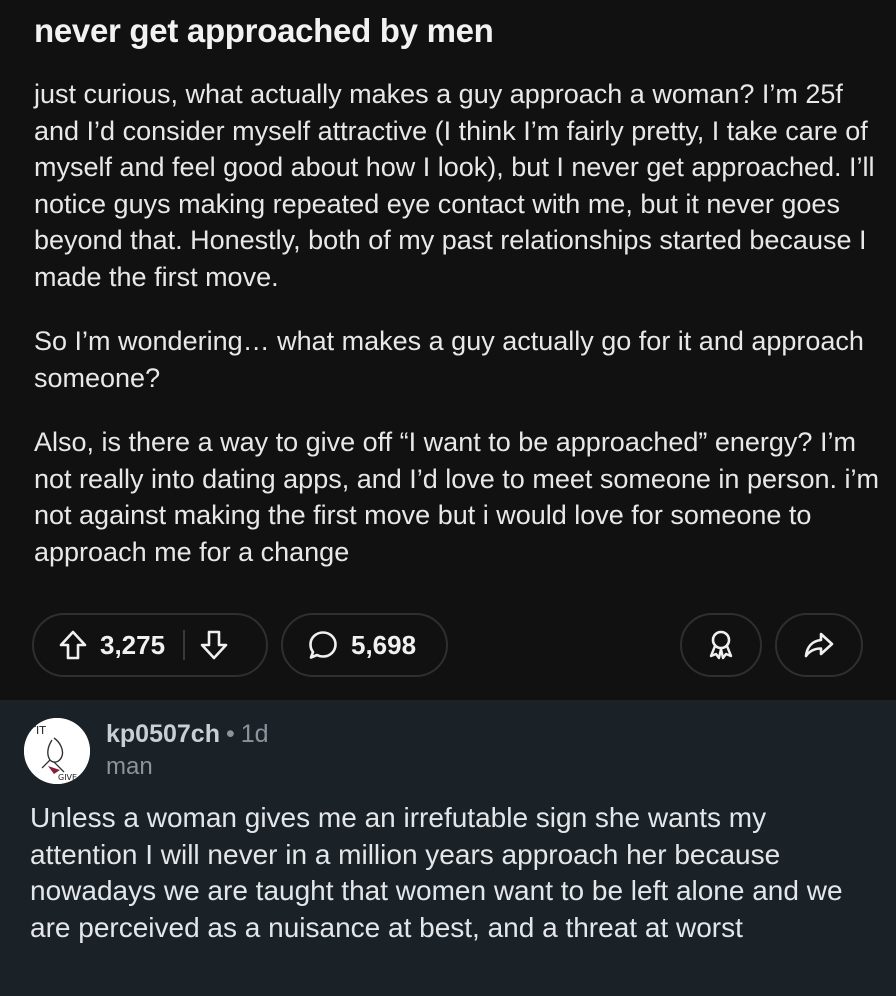 This screenshot has width=896, height=996. I want to click on downvote-arrow-icon, so click(214, 645).